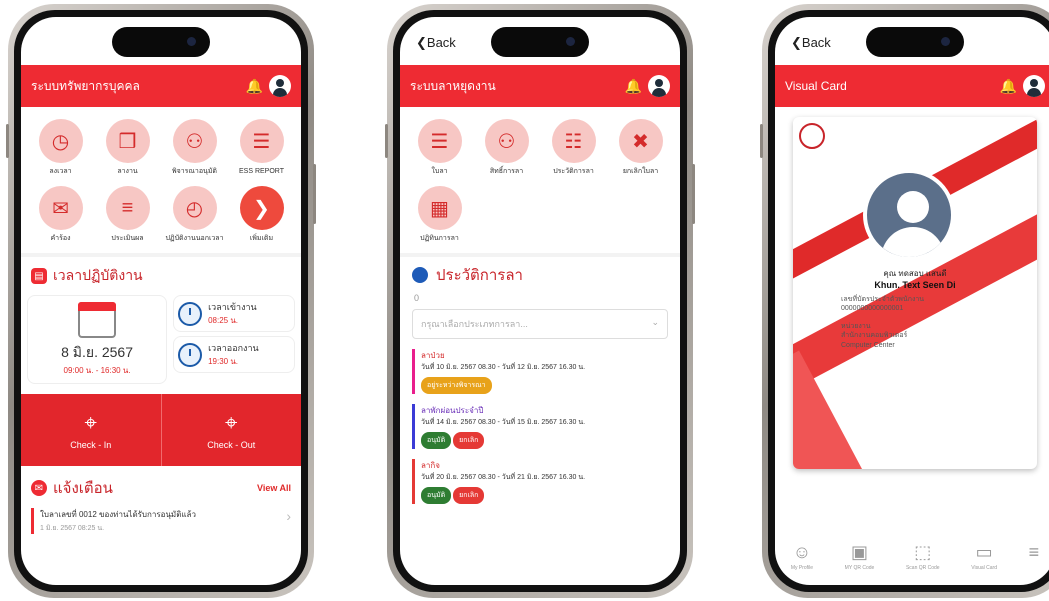  What do you see at coordinates (802, 568) in the screenshot?
I see `tab-label: My Profile` at bounding box center [802, 568].